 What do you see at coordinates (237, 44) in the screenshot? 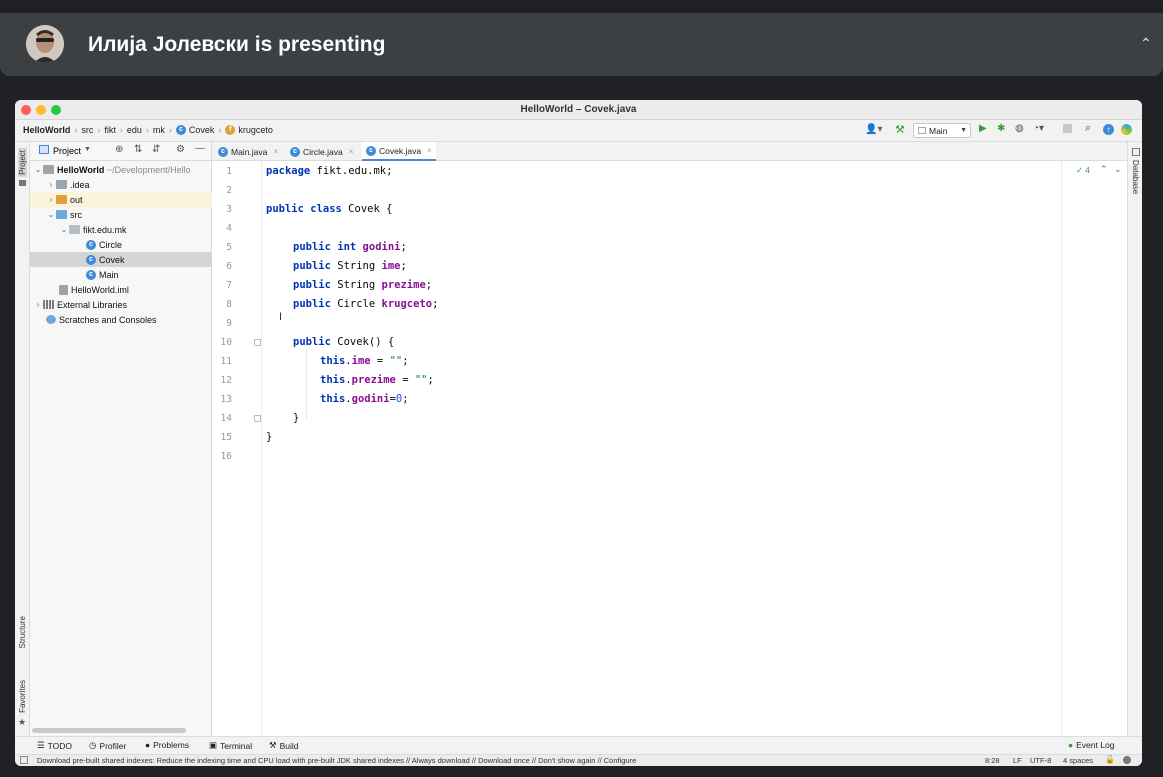
I see `presenter-label: Илија Јолевски is presenting` at bounding box center [237, 44].